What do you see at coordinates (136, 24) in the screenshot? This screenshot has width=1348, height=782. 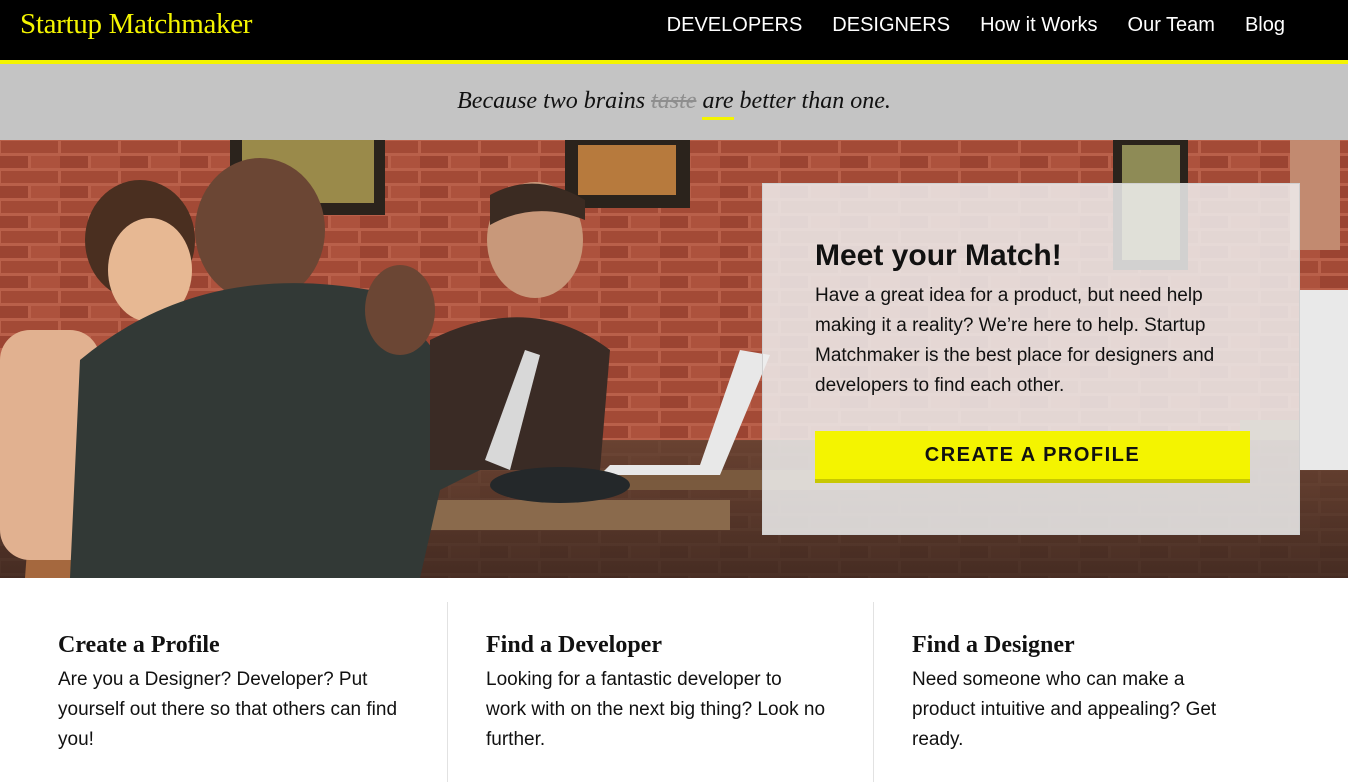 I see `site-logo: Startup Matchmaker` at bounding box center [136, 24].